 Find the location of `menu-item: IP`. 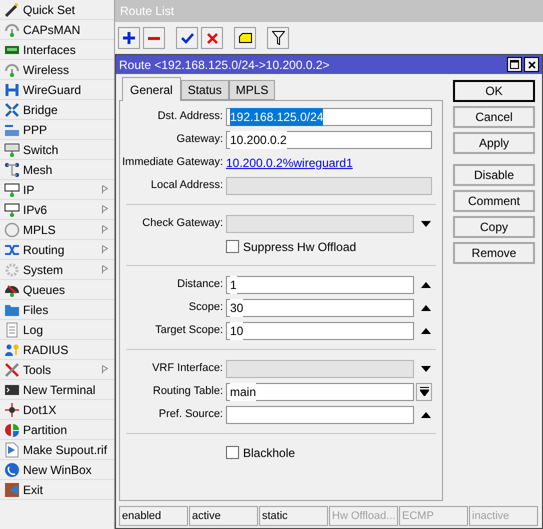

menu-item: IP is located at coordinates (57, 190).